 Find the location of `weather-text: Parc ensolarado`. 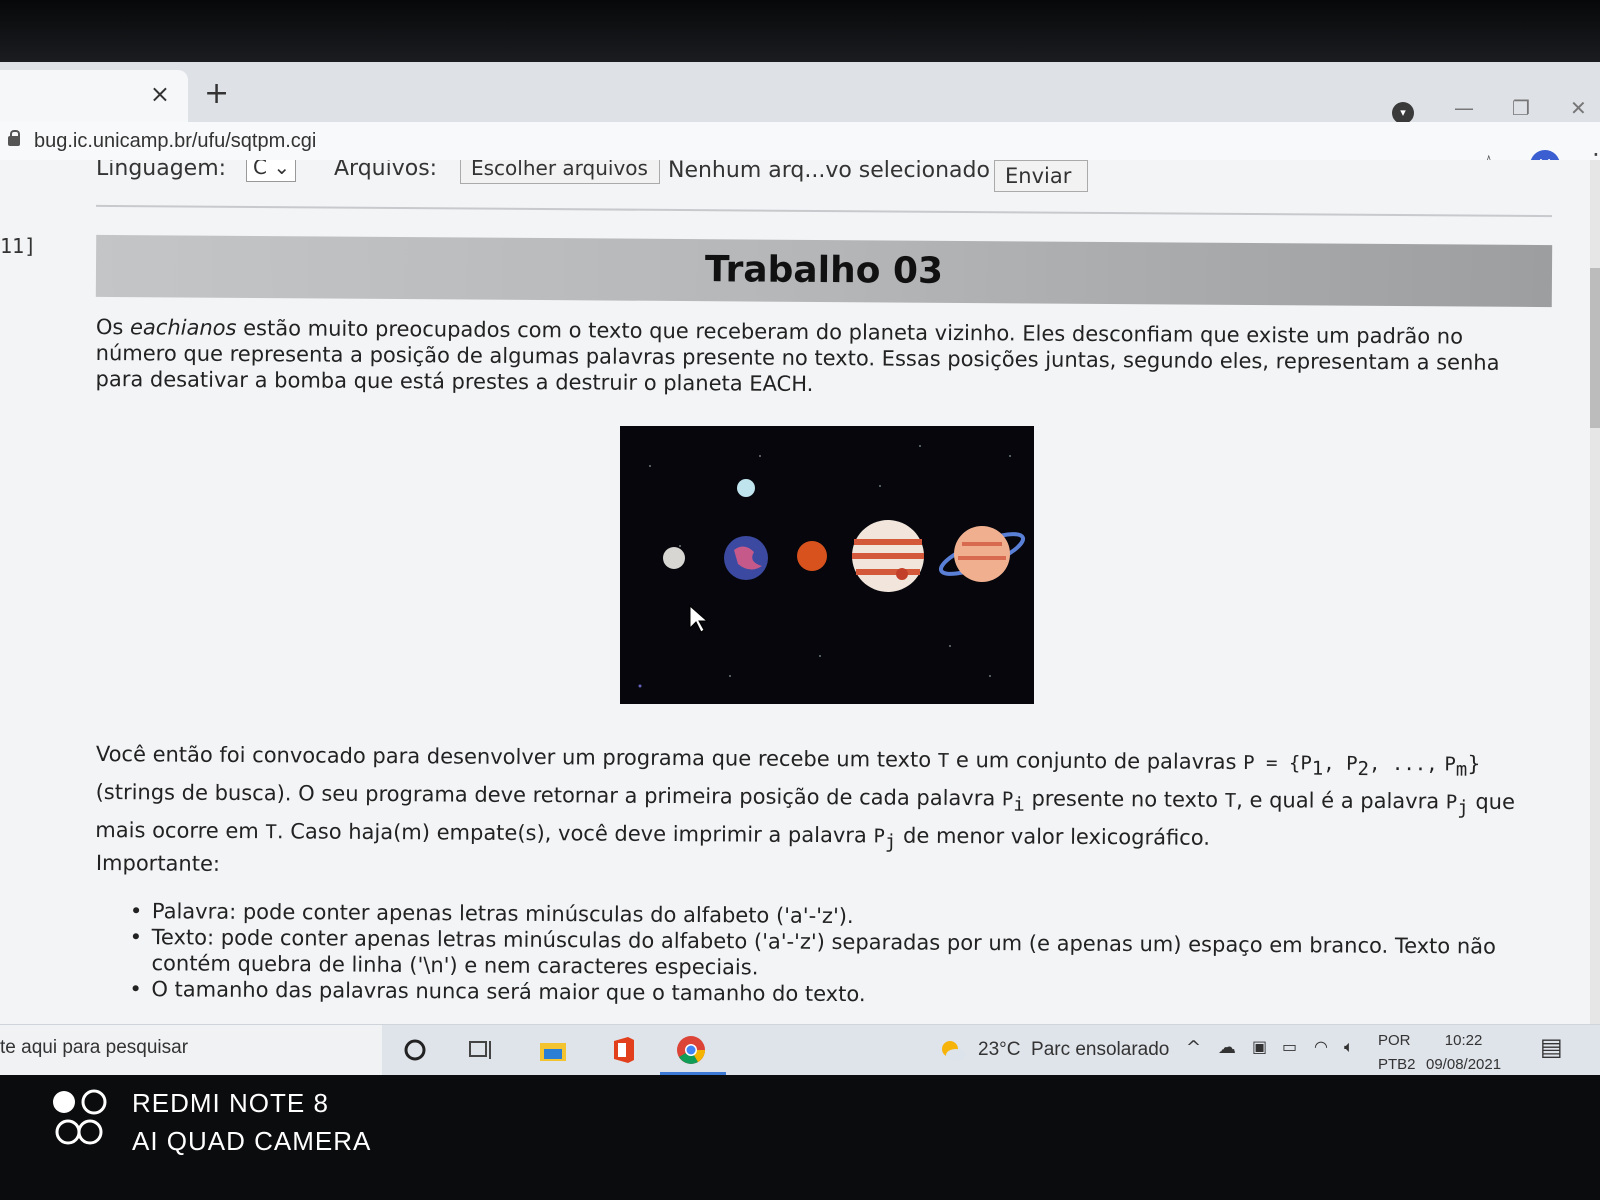

weather-text: Parc ensolarado is located at coordinates (1100, 1049).